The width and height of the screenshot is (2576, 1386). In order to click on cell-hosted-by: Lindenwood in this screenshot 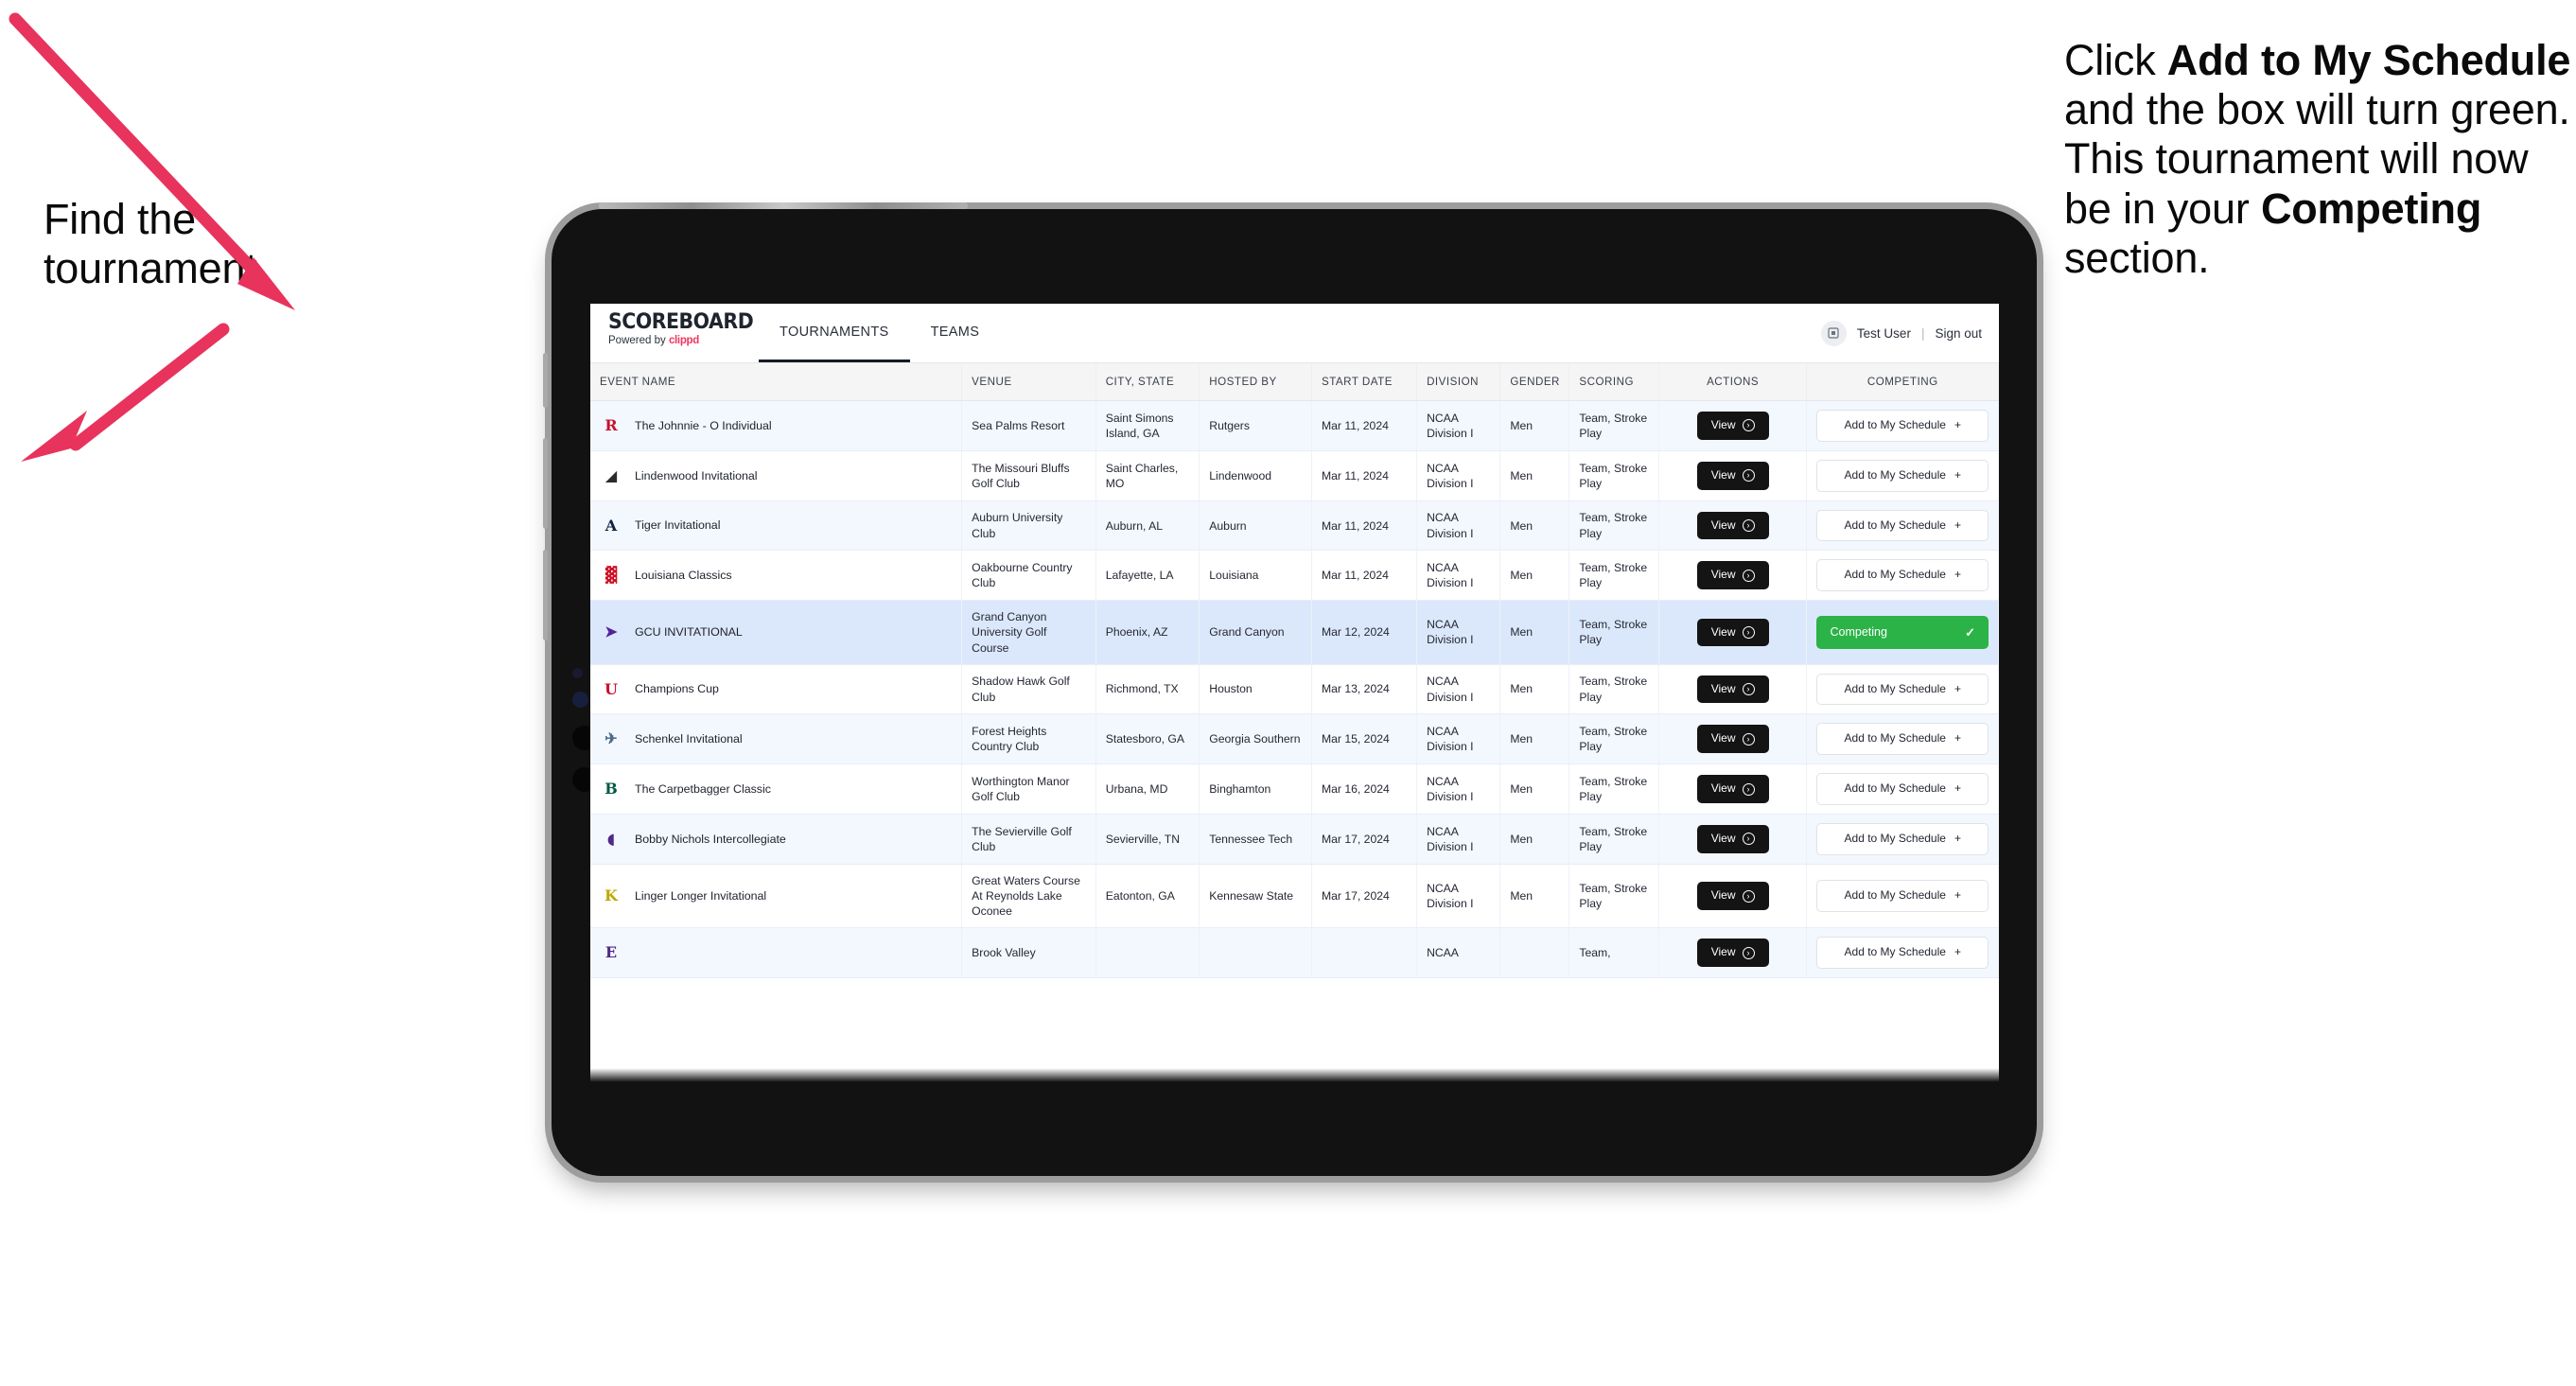, I will do `click(1256, 475)`.